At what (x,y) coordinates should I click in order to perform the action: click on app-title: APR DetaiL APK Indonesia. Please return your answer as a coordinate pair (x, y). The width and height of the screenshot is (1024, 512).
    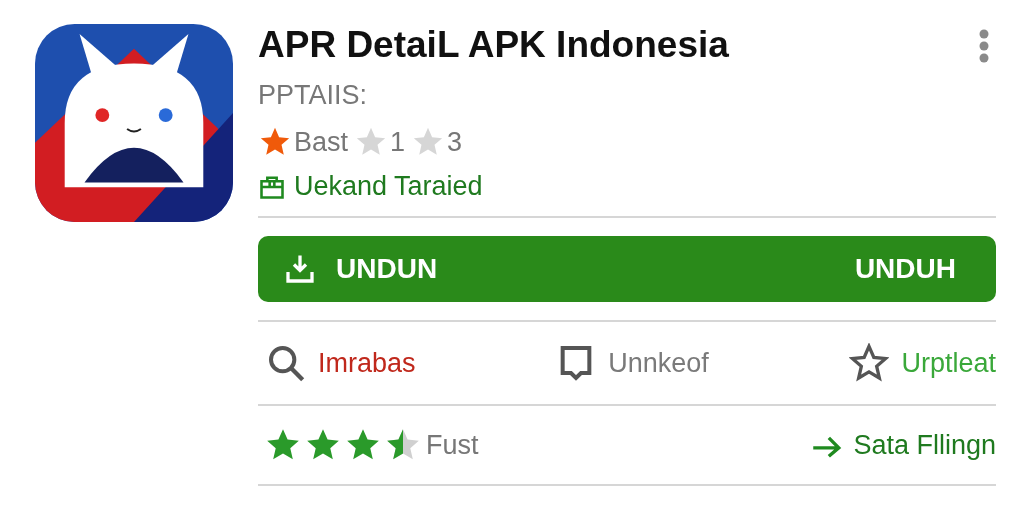
    Looking at the image, I should click on (493, 45).